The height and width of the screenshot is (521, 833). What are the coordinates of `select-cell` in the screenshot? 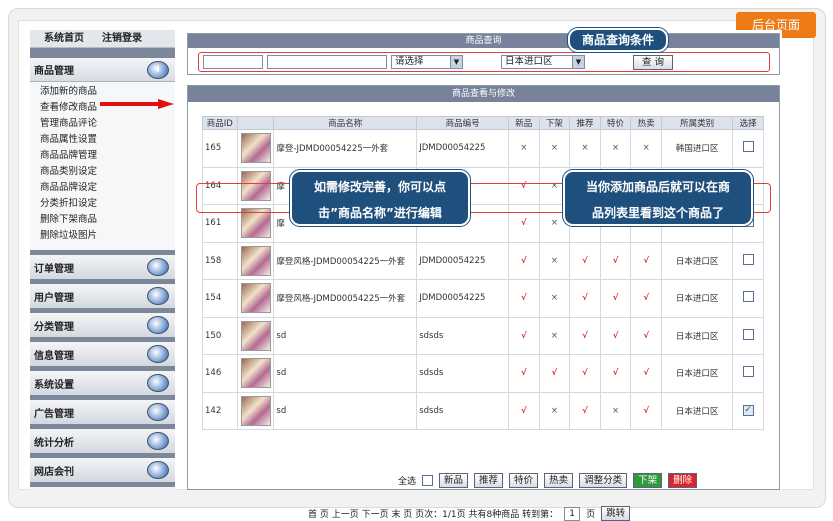 It's located at (748, 298).